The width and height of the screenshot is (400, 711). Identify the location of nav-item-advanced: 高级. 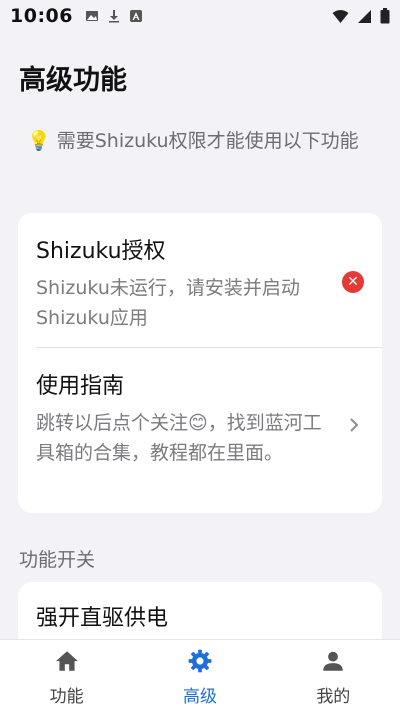
(199, 675).